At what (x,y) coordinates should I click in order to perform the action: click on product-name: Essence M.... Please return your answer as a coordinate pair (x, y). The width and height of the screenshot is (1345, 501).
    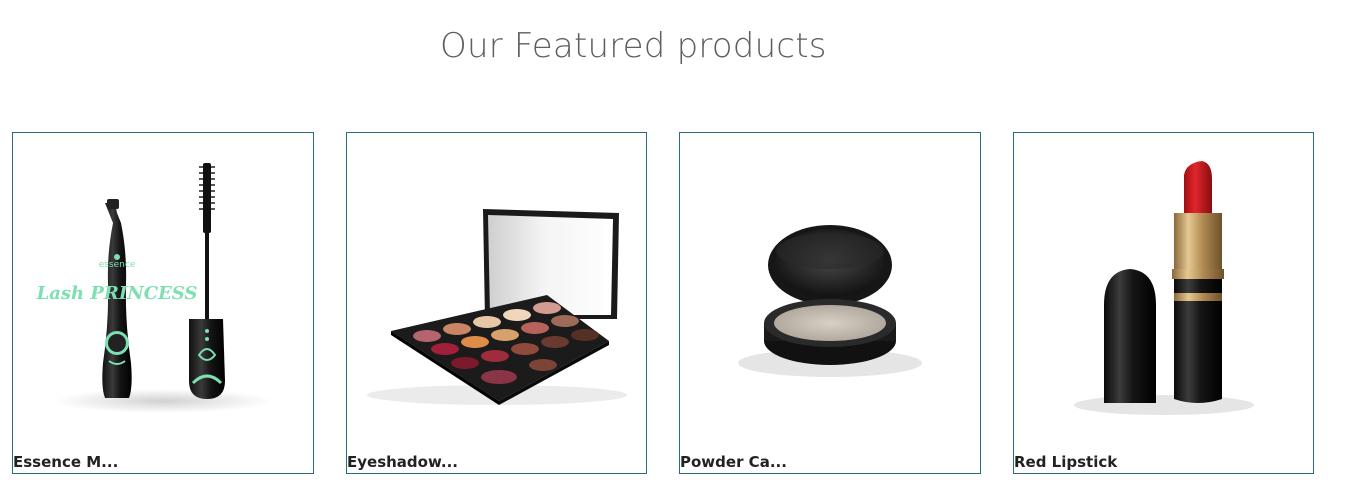
    Looking at the image, I should click on (65, 462).